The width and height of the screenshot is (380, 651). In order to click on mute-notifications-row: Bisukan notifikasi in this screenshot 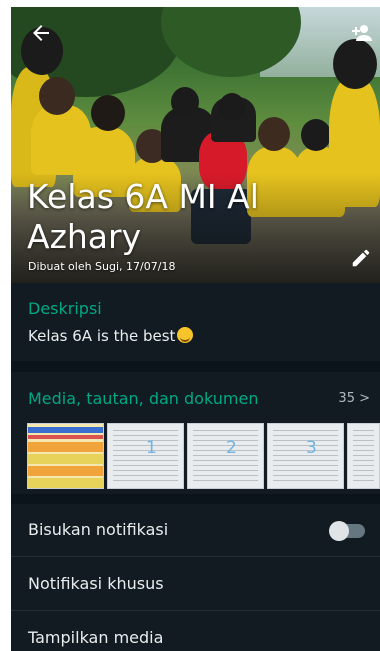, I will do `click(195, 530)`.